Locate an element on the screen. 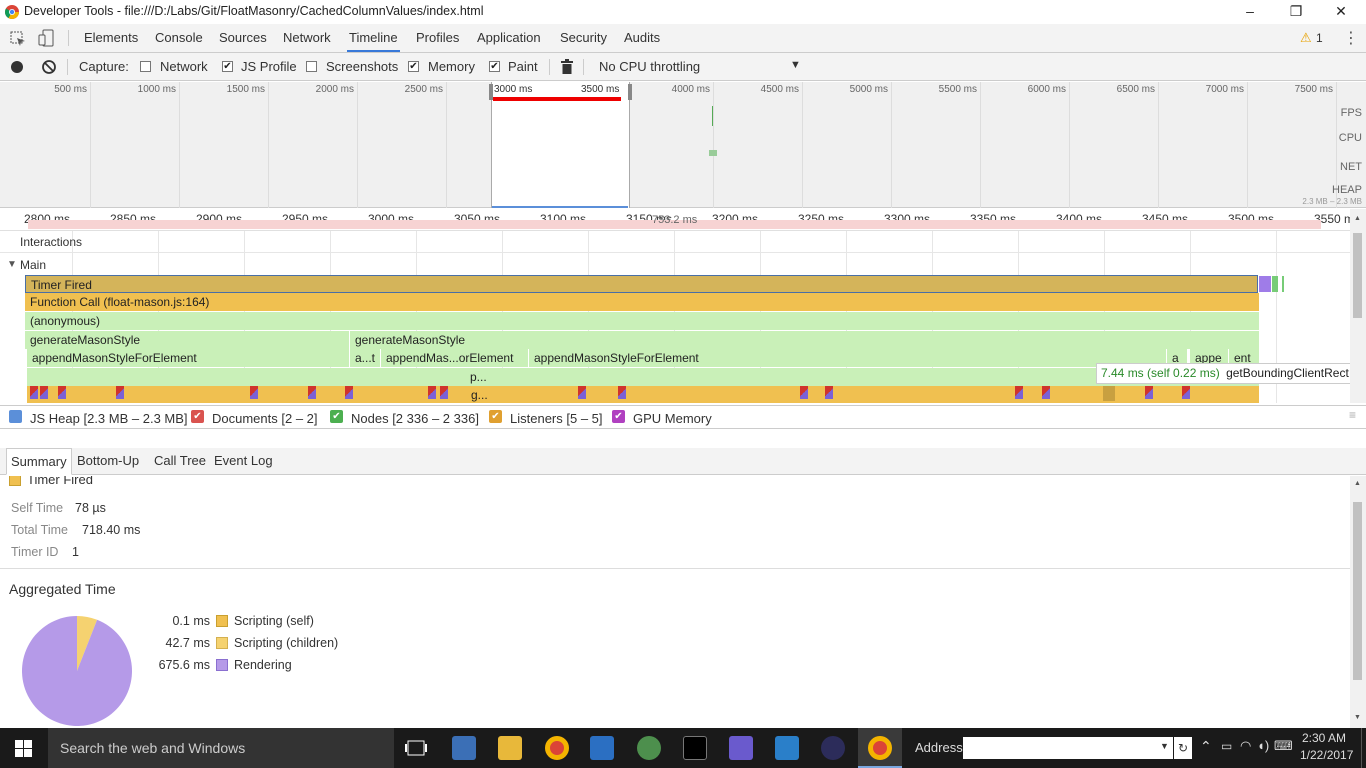  documents-checkbox: ✔ is located at coordinates (197, 416).